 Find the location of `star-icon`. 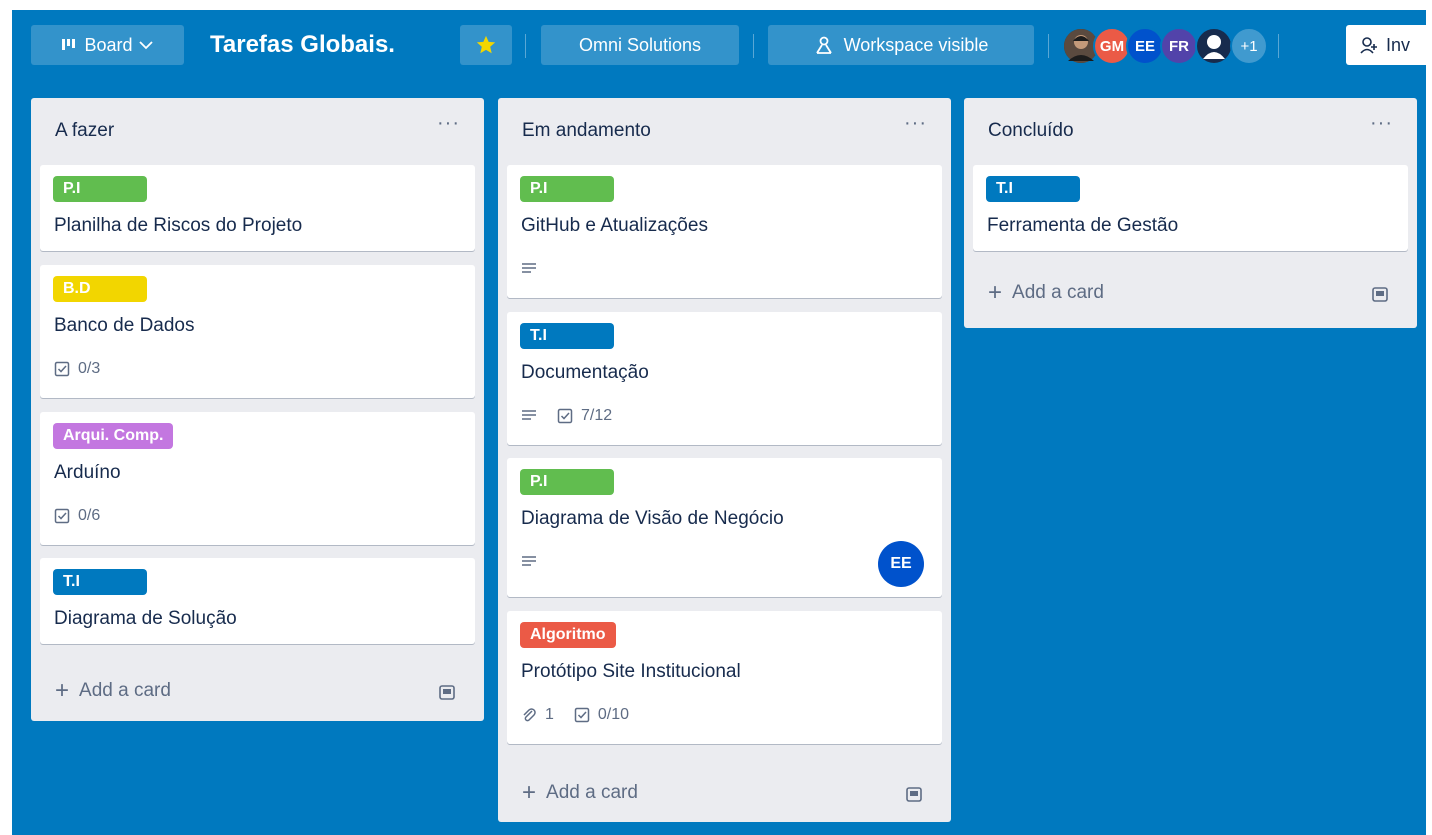

star-icon is located at coordinates (486, 44).